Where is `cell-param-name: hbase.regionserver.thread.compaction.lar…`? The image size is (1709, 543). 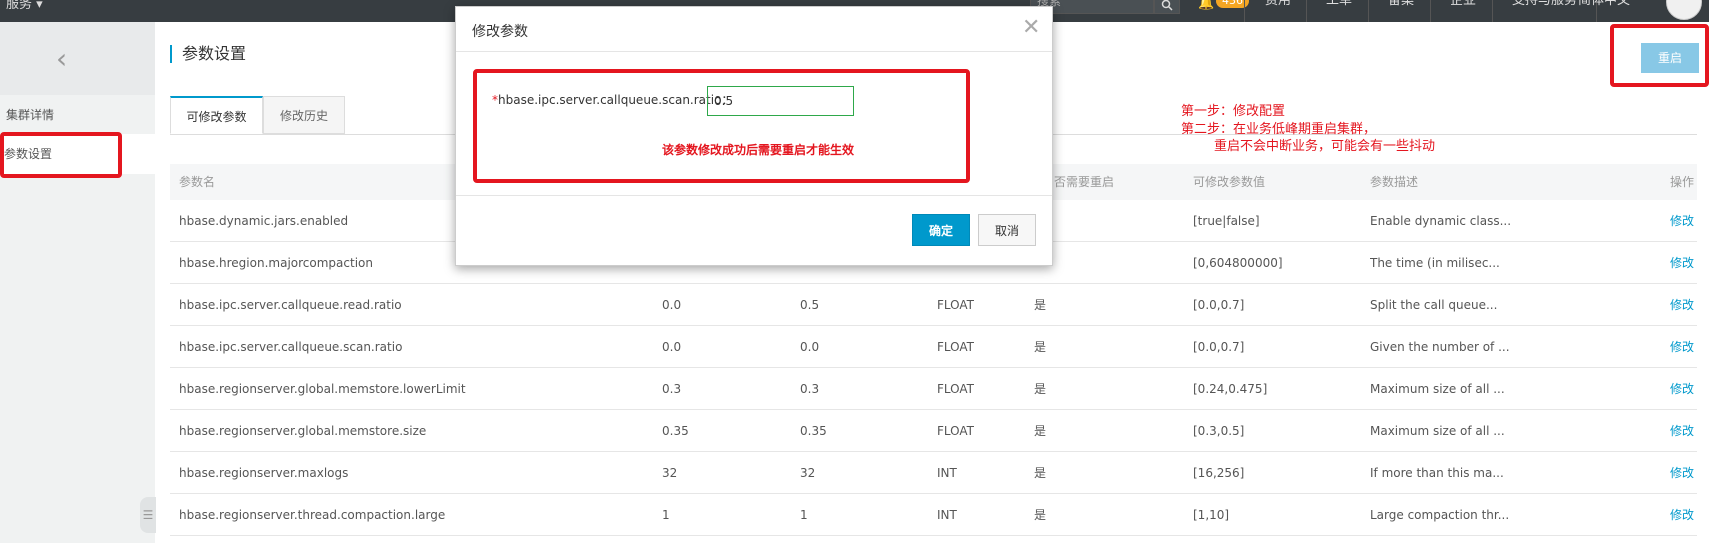
cell-param-name: hbase.regionserver.thread.compaction.lar… is located at coordinates (312, 515).